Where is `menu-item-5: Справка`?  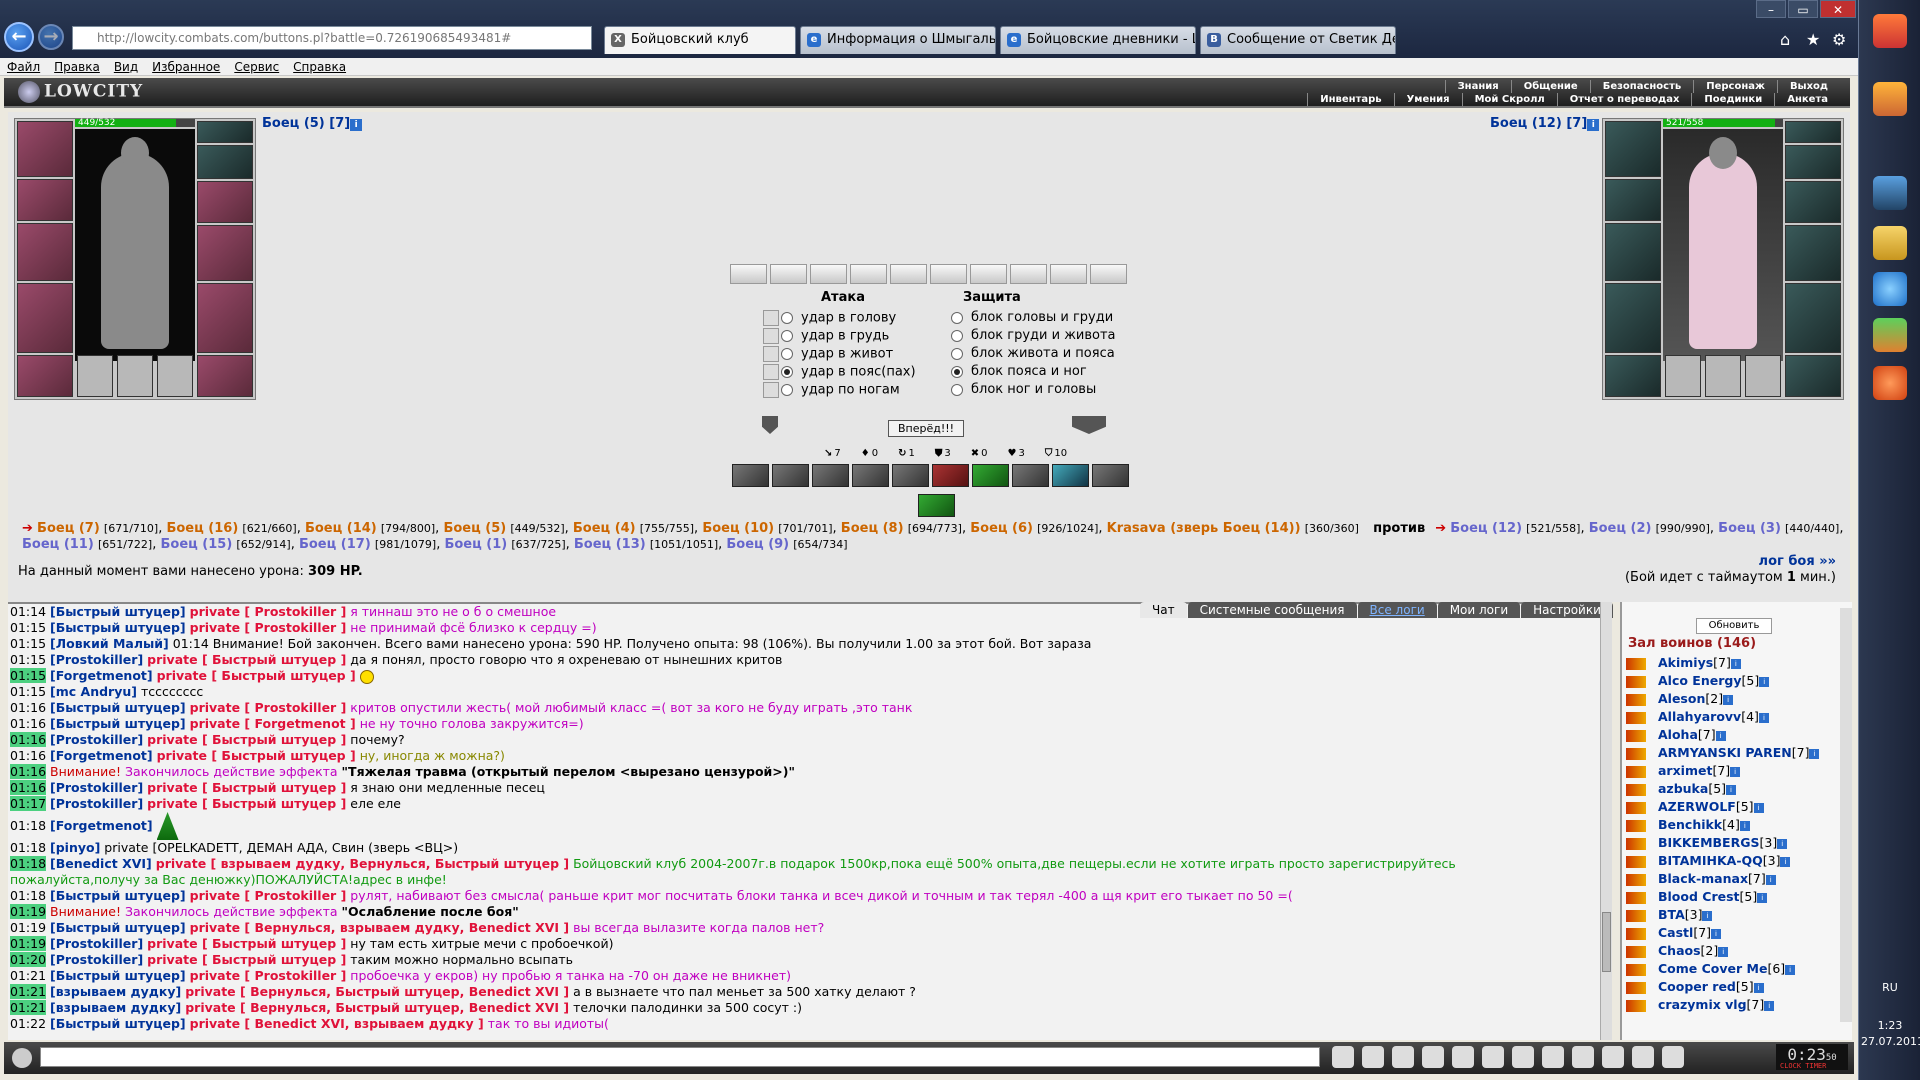
menu-item-5: Справка is located at coordinates (319, 67).